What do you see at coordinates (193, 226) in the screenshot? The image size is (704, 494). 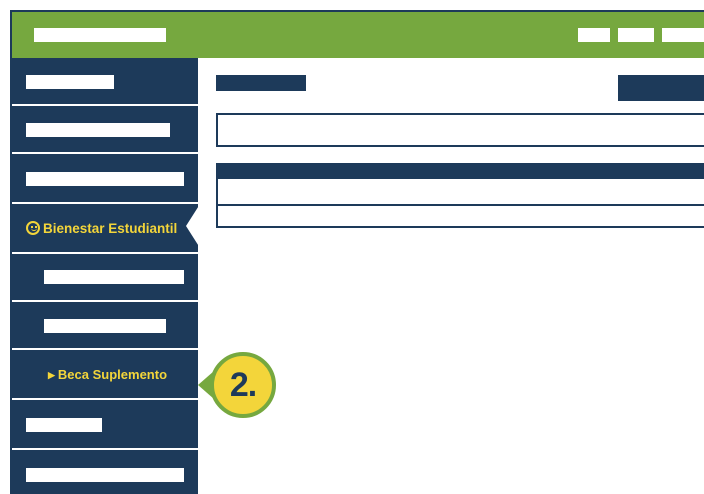 I see `active-indicator-notch` at bounding box center [193, 226].